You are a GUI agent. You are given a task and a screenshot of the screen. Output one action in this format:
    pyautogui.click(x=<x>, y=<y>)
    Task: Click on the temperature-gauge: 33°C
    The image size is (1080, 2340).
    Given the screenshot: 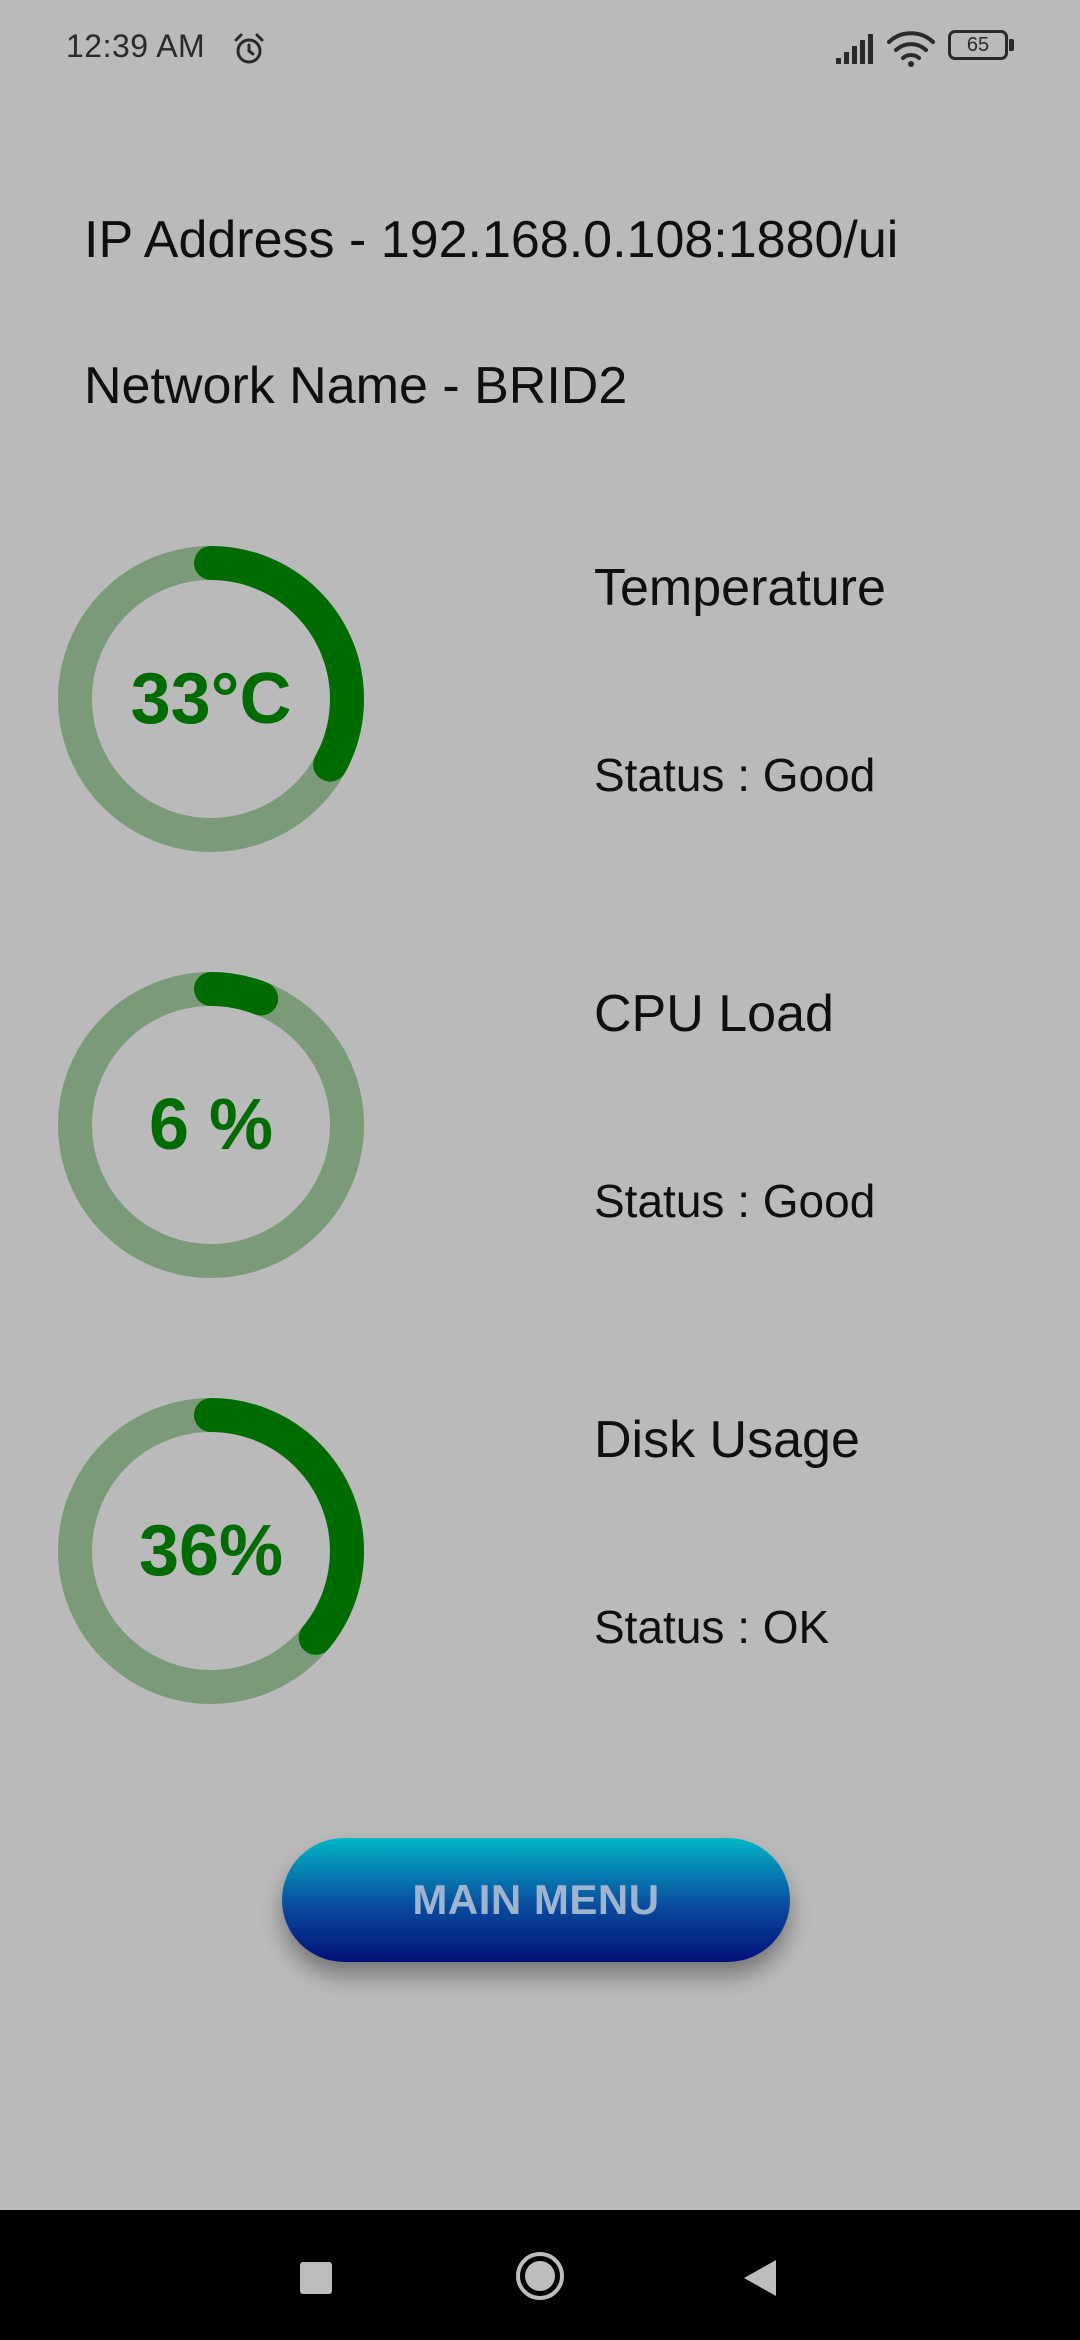 What is the action you would take?
    pyautogui.click(x=211, y=699)
    